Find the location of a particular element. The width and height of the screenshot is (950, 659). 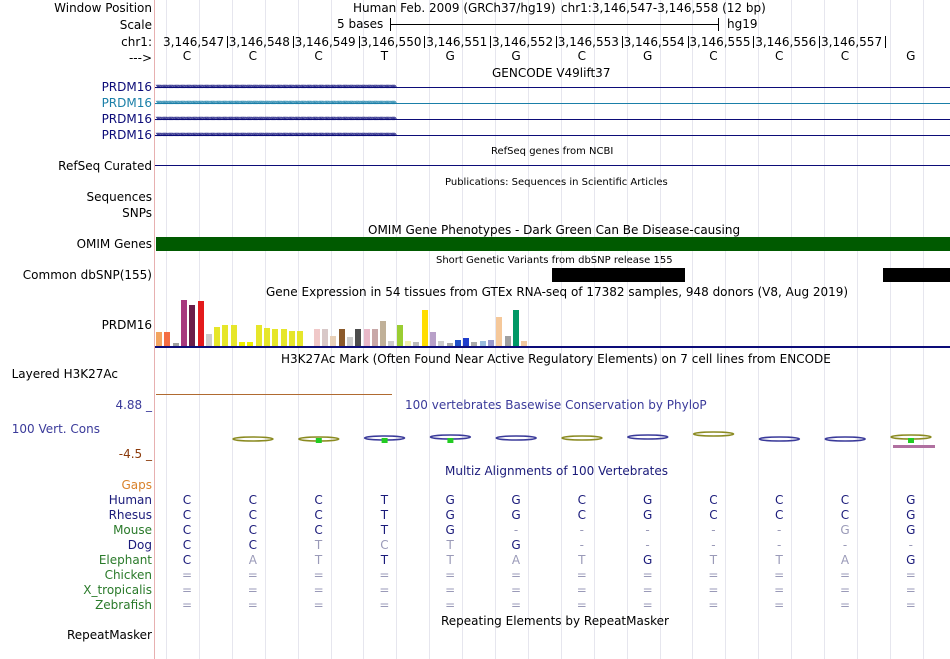

species-label: Rhesus is located at coordinates (130, 515).